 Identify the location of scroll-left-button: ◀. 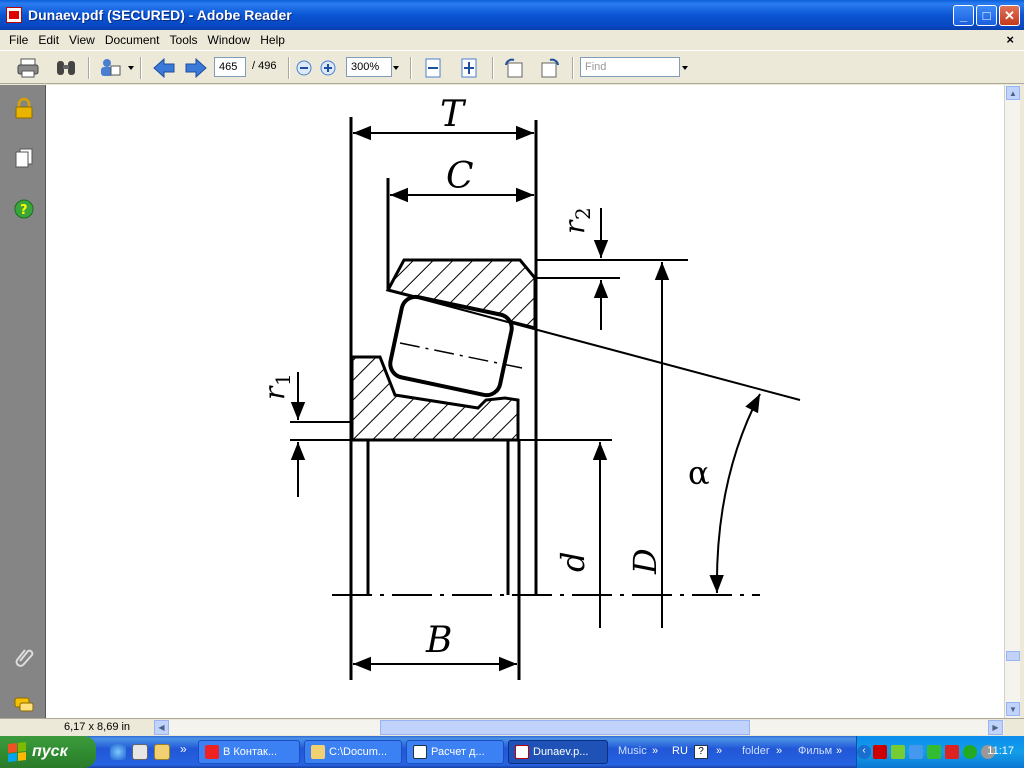
(161, 727).